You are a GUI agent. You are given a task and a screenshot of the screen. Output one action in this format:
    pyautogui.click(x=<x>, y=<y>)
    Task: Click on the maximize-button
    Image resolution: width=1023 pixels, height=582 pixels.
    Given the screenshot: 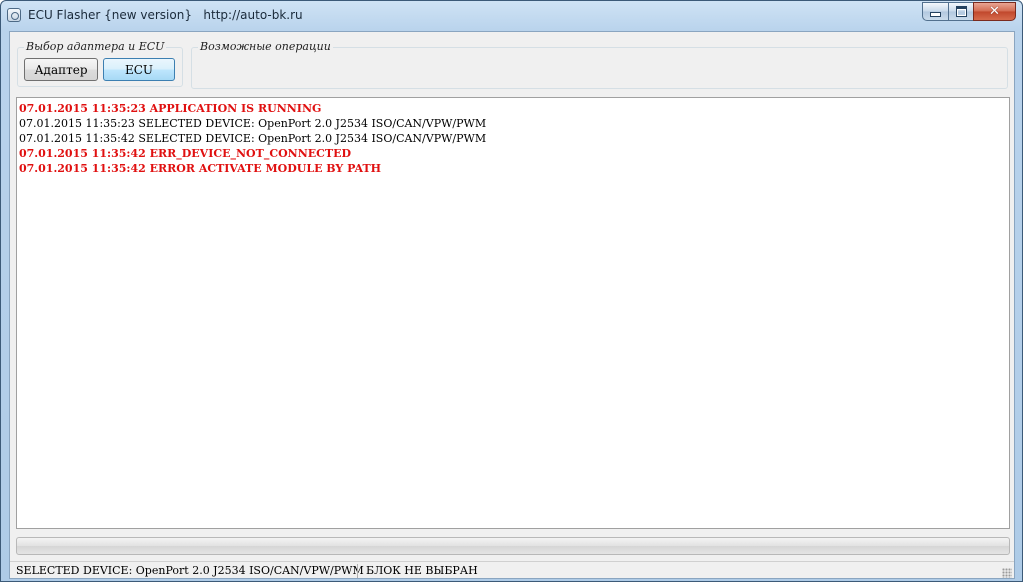 What is the action you would take?
    pyautogui.click(x=960, y=11)
    